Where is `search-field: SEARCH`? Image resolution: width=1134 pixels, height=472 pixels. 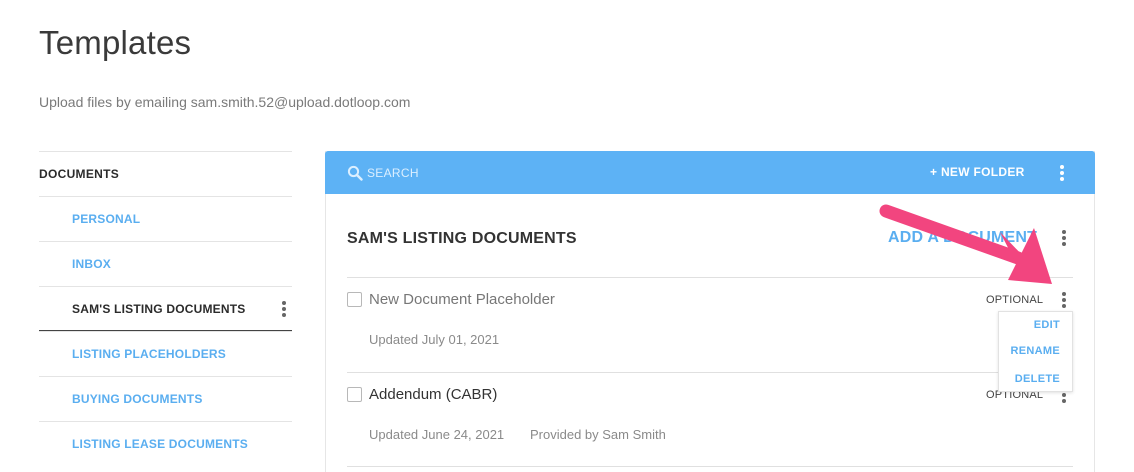
search-field: SEARCH is located at coordinates (383, 173).